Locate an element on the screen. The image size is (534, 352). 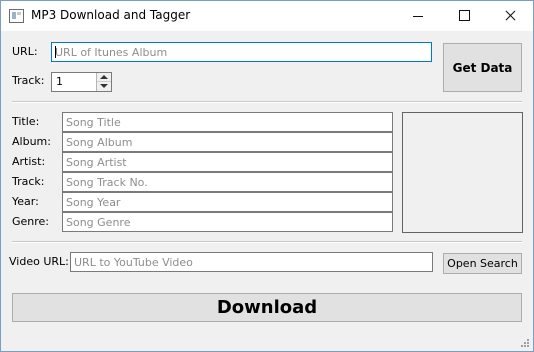
track-number-label: Track: is located at coordinates (28, 80).